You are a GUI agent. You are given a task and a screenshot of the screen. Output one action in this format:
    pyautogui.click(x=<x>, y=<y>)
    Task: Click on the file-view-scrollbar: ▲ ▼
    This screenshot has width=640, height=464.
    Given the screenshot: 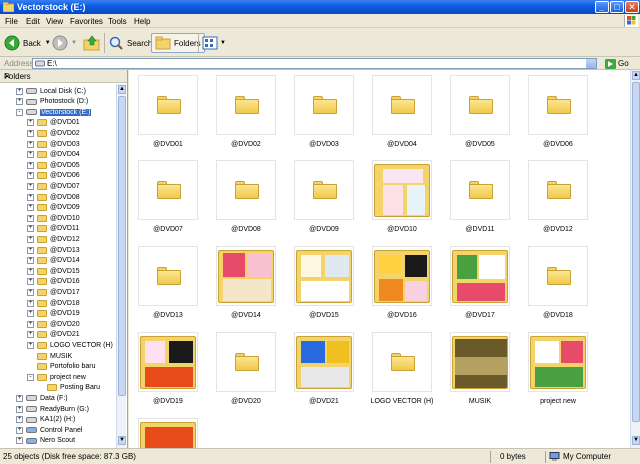 What is the action you would take?
    pyautogui.click(x=635, y=259)
    